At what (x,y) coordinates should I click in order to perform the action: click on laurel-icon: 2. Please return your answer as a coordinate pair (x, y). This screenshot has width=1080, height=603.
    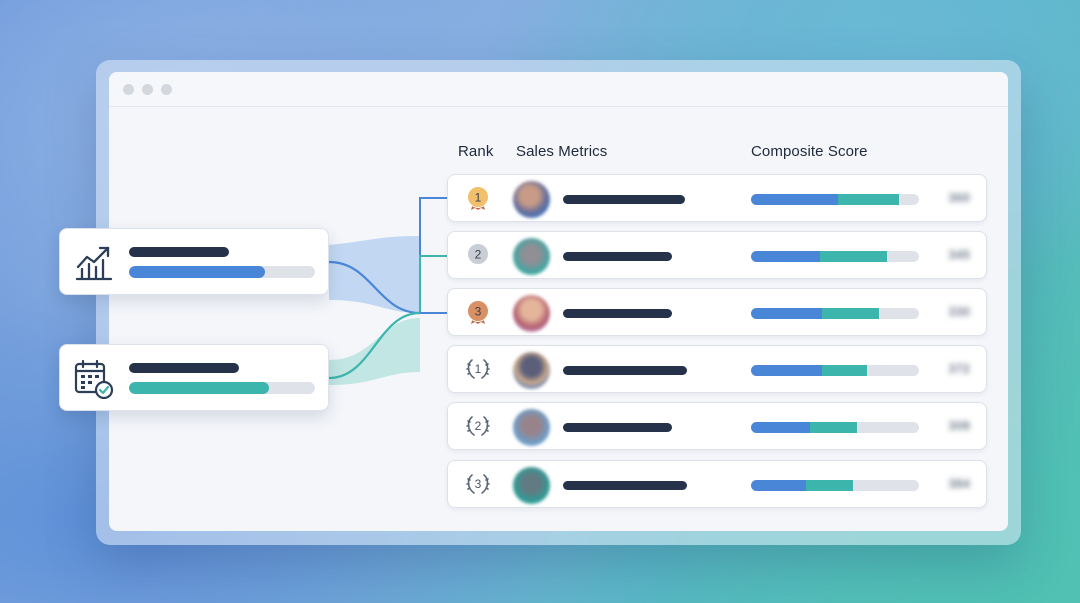
    Looking at the image, I should click on (478, 426).